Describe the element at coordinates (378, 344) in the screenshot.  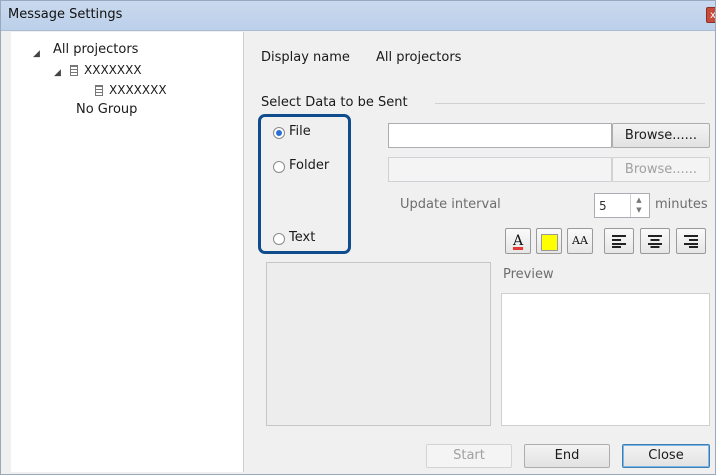
I see `message-text-area` at that location.